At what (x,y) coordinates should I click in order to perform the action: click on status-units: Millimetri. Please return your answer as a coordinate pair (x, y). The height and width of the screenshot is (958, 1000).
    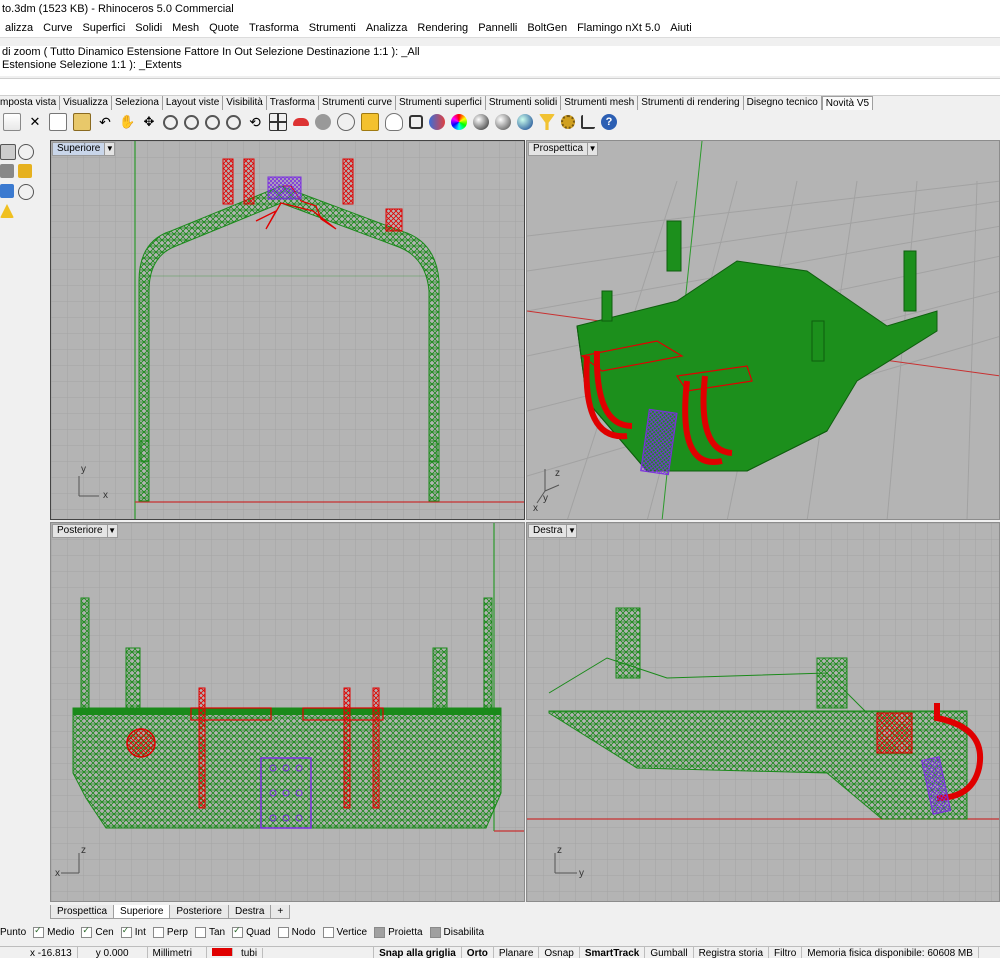
    Looking at the image, I should click on (177, 952).